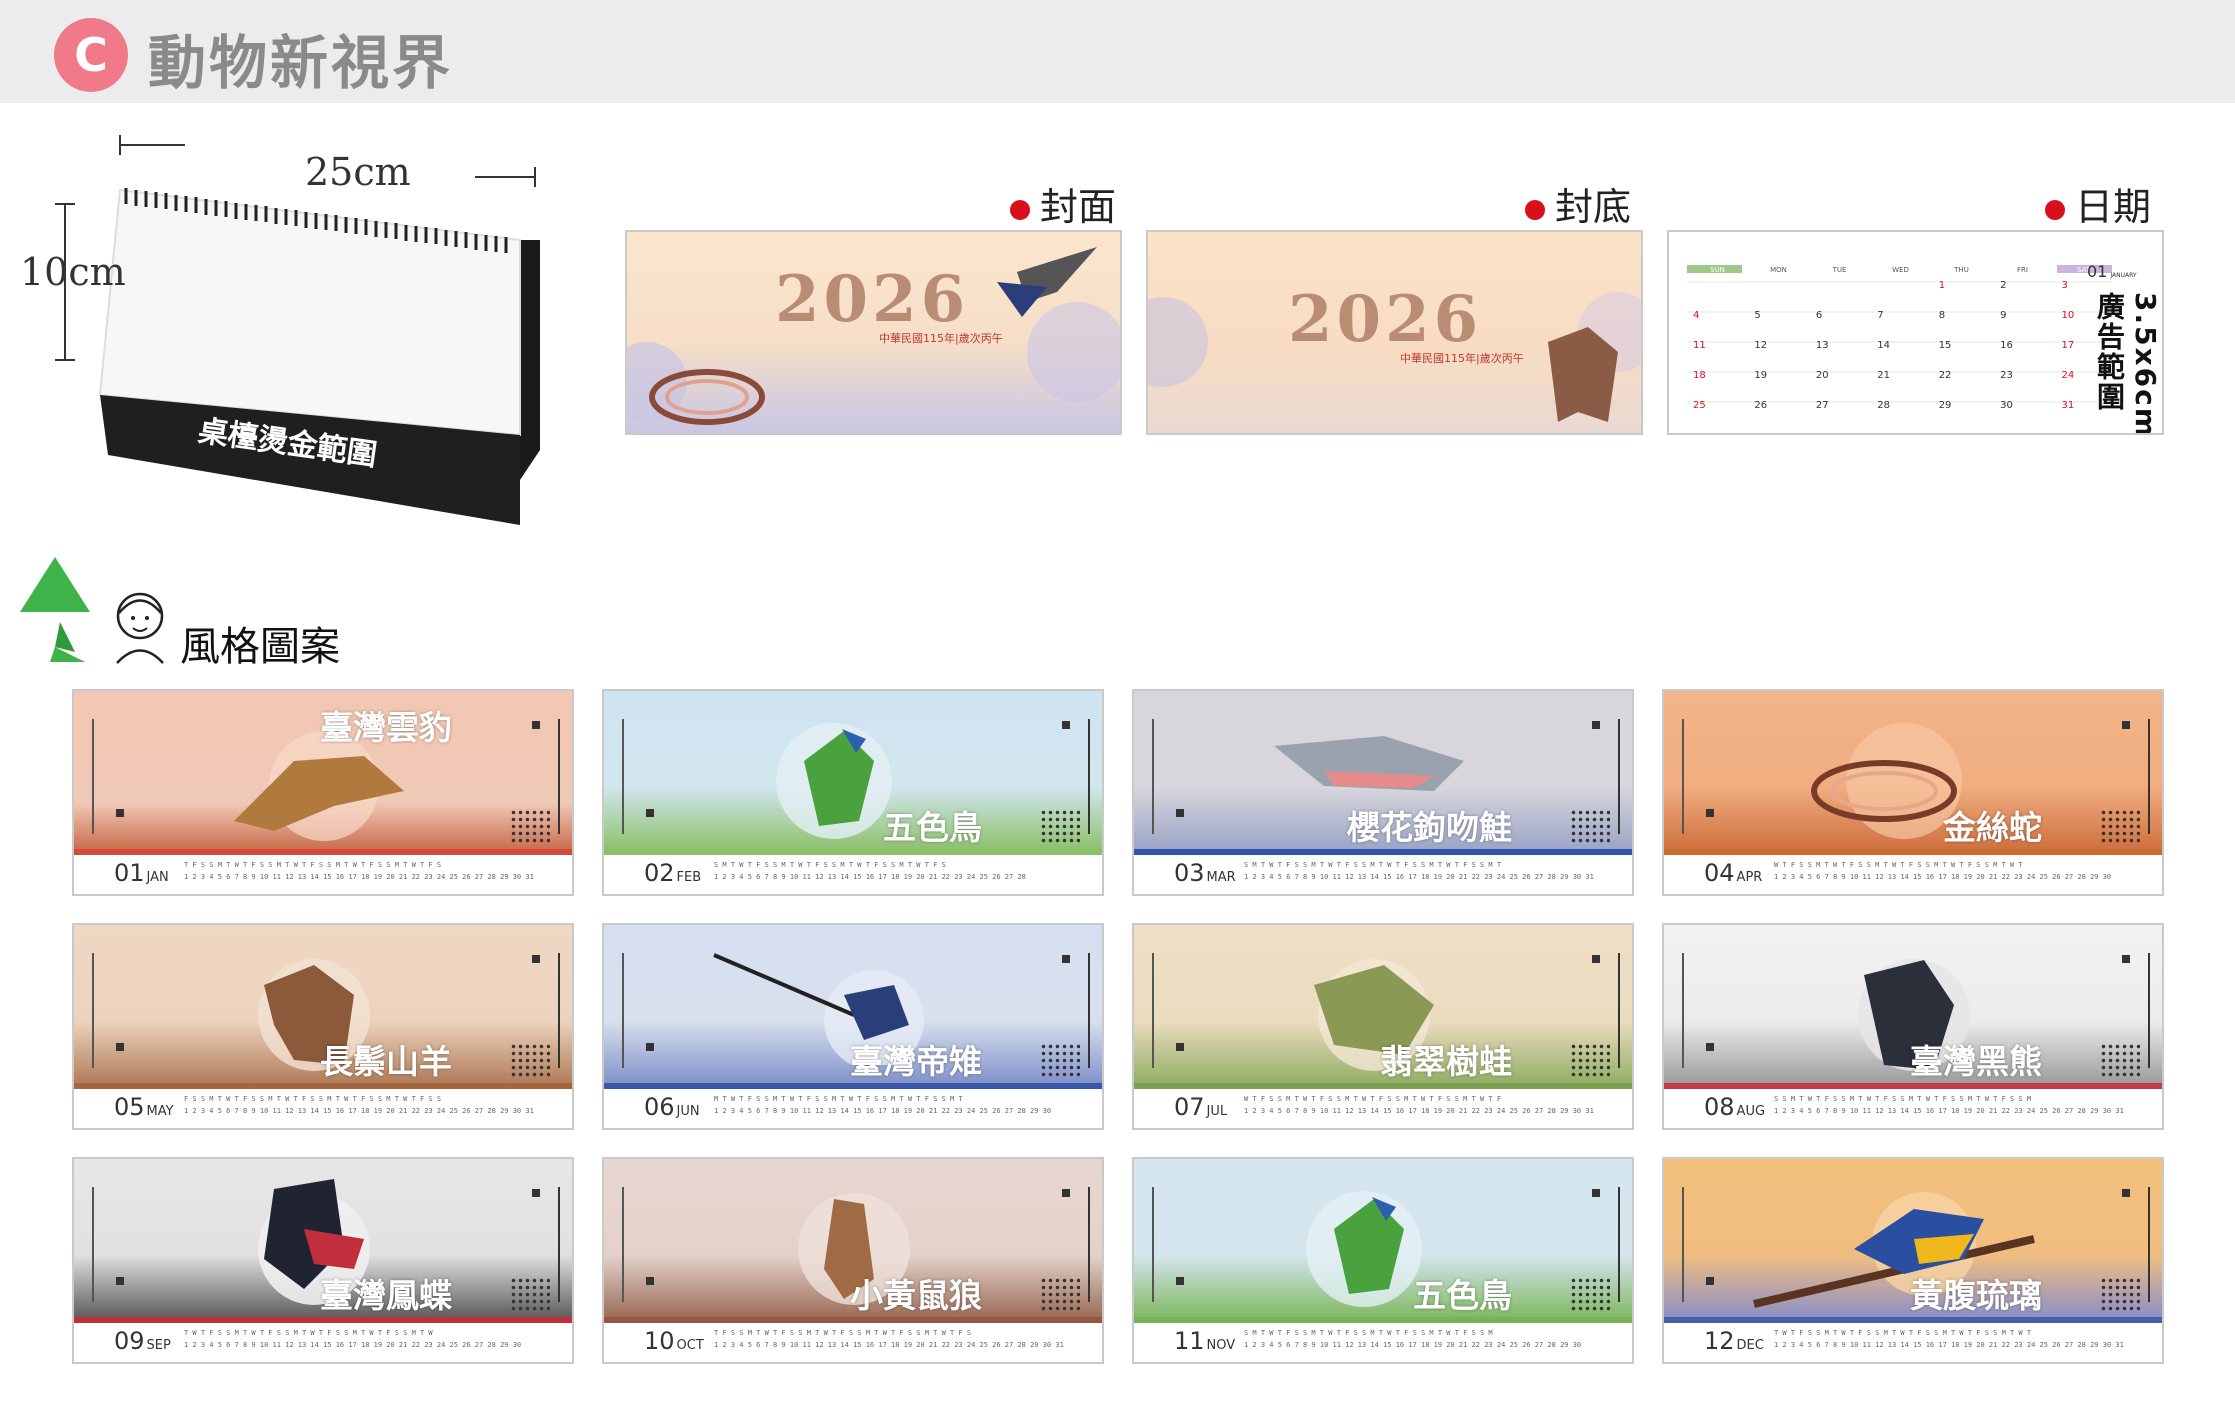  What do you see at coordinates (1063, 203) in the screenshot?
I see `cover-label: 封面` at bounding box center [1063, 203].